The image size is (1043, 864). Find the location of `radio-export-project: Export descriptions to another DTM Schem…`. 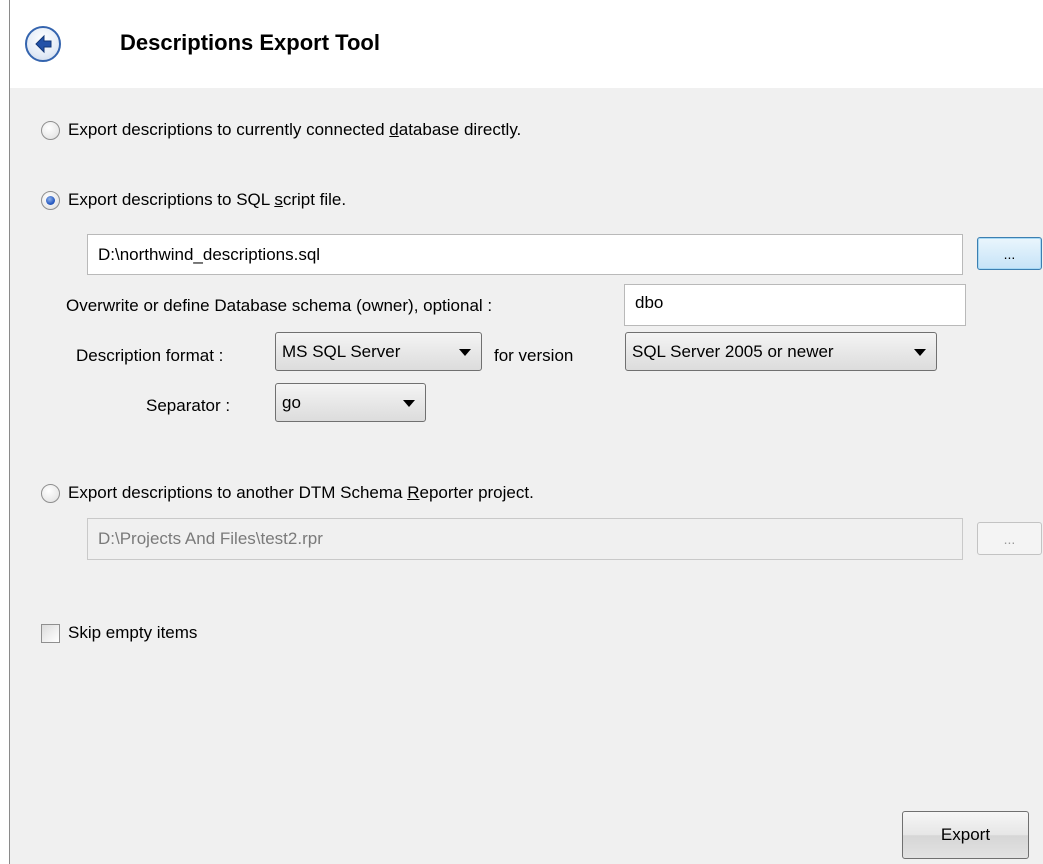

radio-export-project: Export descriptions to another DTM Schem… is located at coordinates (287, 493).